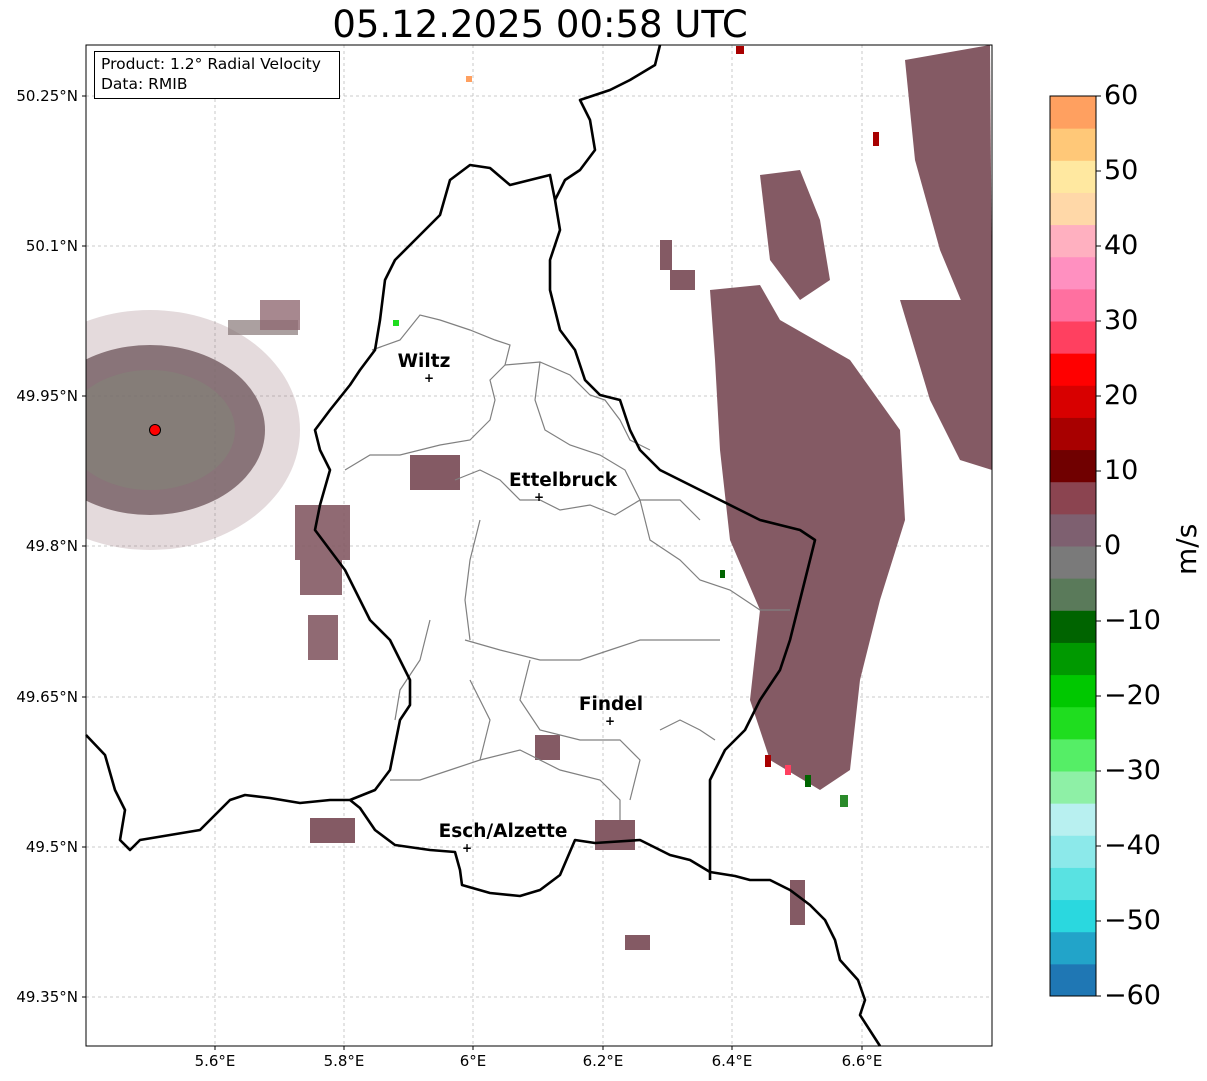 This screenshot has width=1207, height=1081. Describe the element at coordinates (1121, 95) in the screenshot. I see `colorbar-tick-label: 60` at that location.